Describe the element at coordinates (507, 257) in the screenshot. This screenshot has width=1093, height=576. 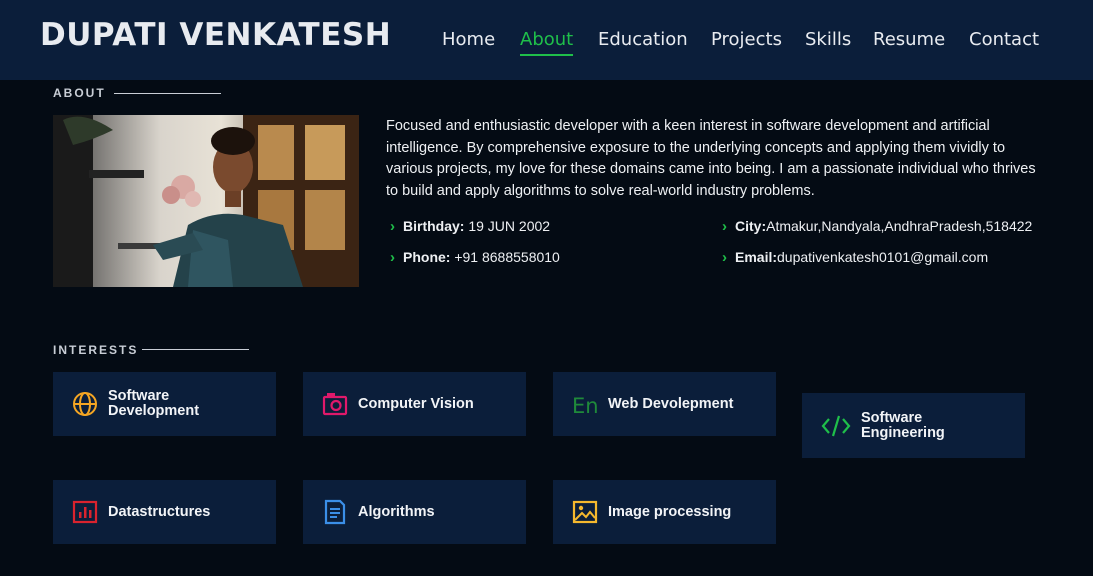
I see `phone-value: +91 8688558010` at that location.